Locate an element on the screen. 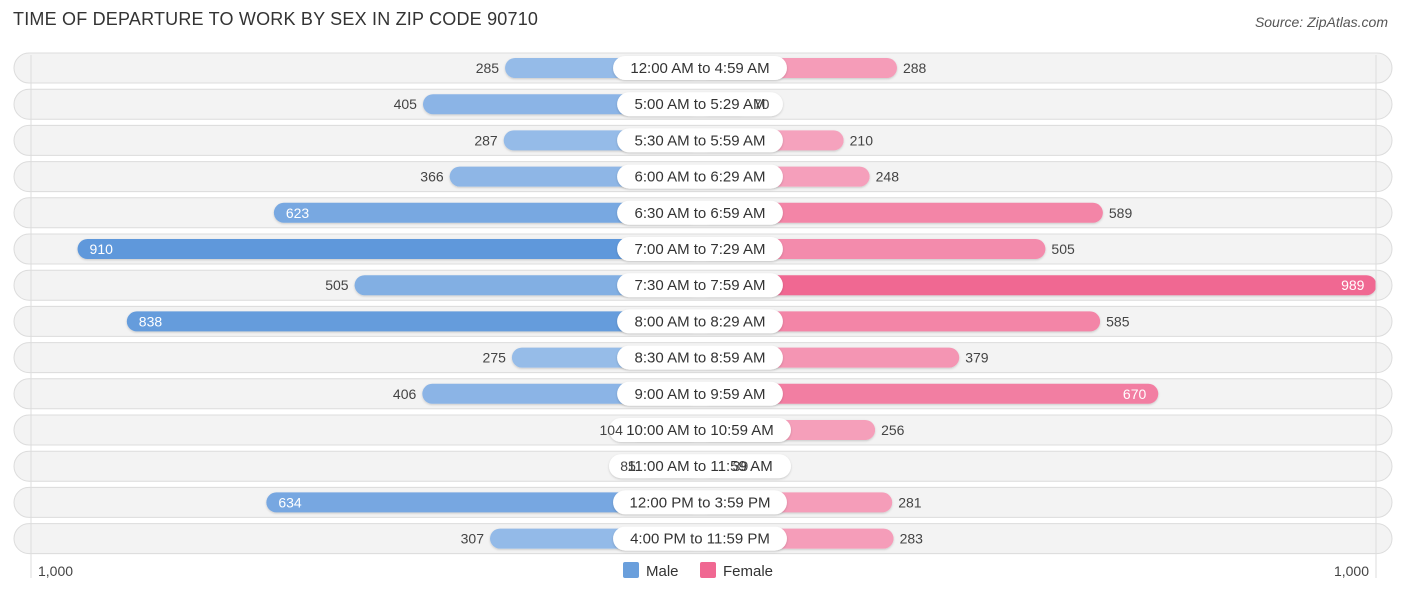  row-7: 8:00 AM to 8:29 AM 838 585 is located at coordinates (703, 321).